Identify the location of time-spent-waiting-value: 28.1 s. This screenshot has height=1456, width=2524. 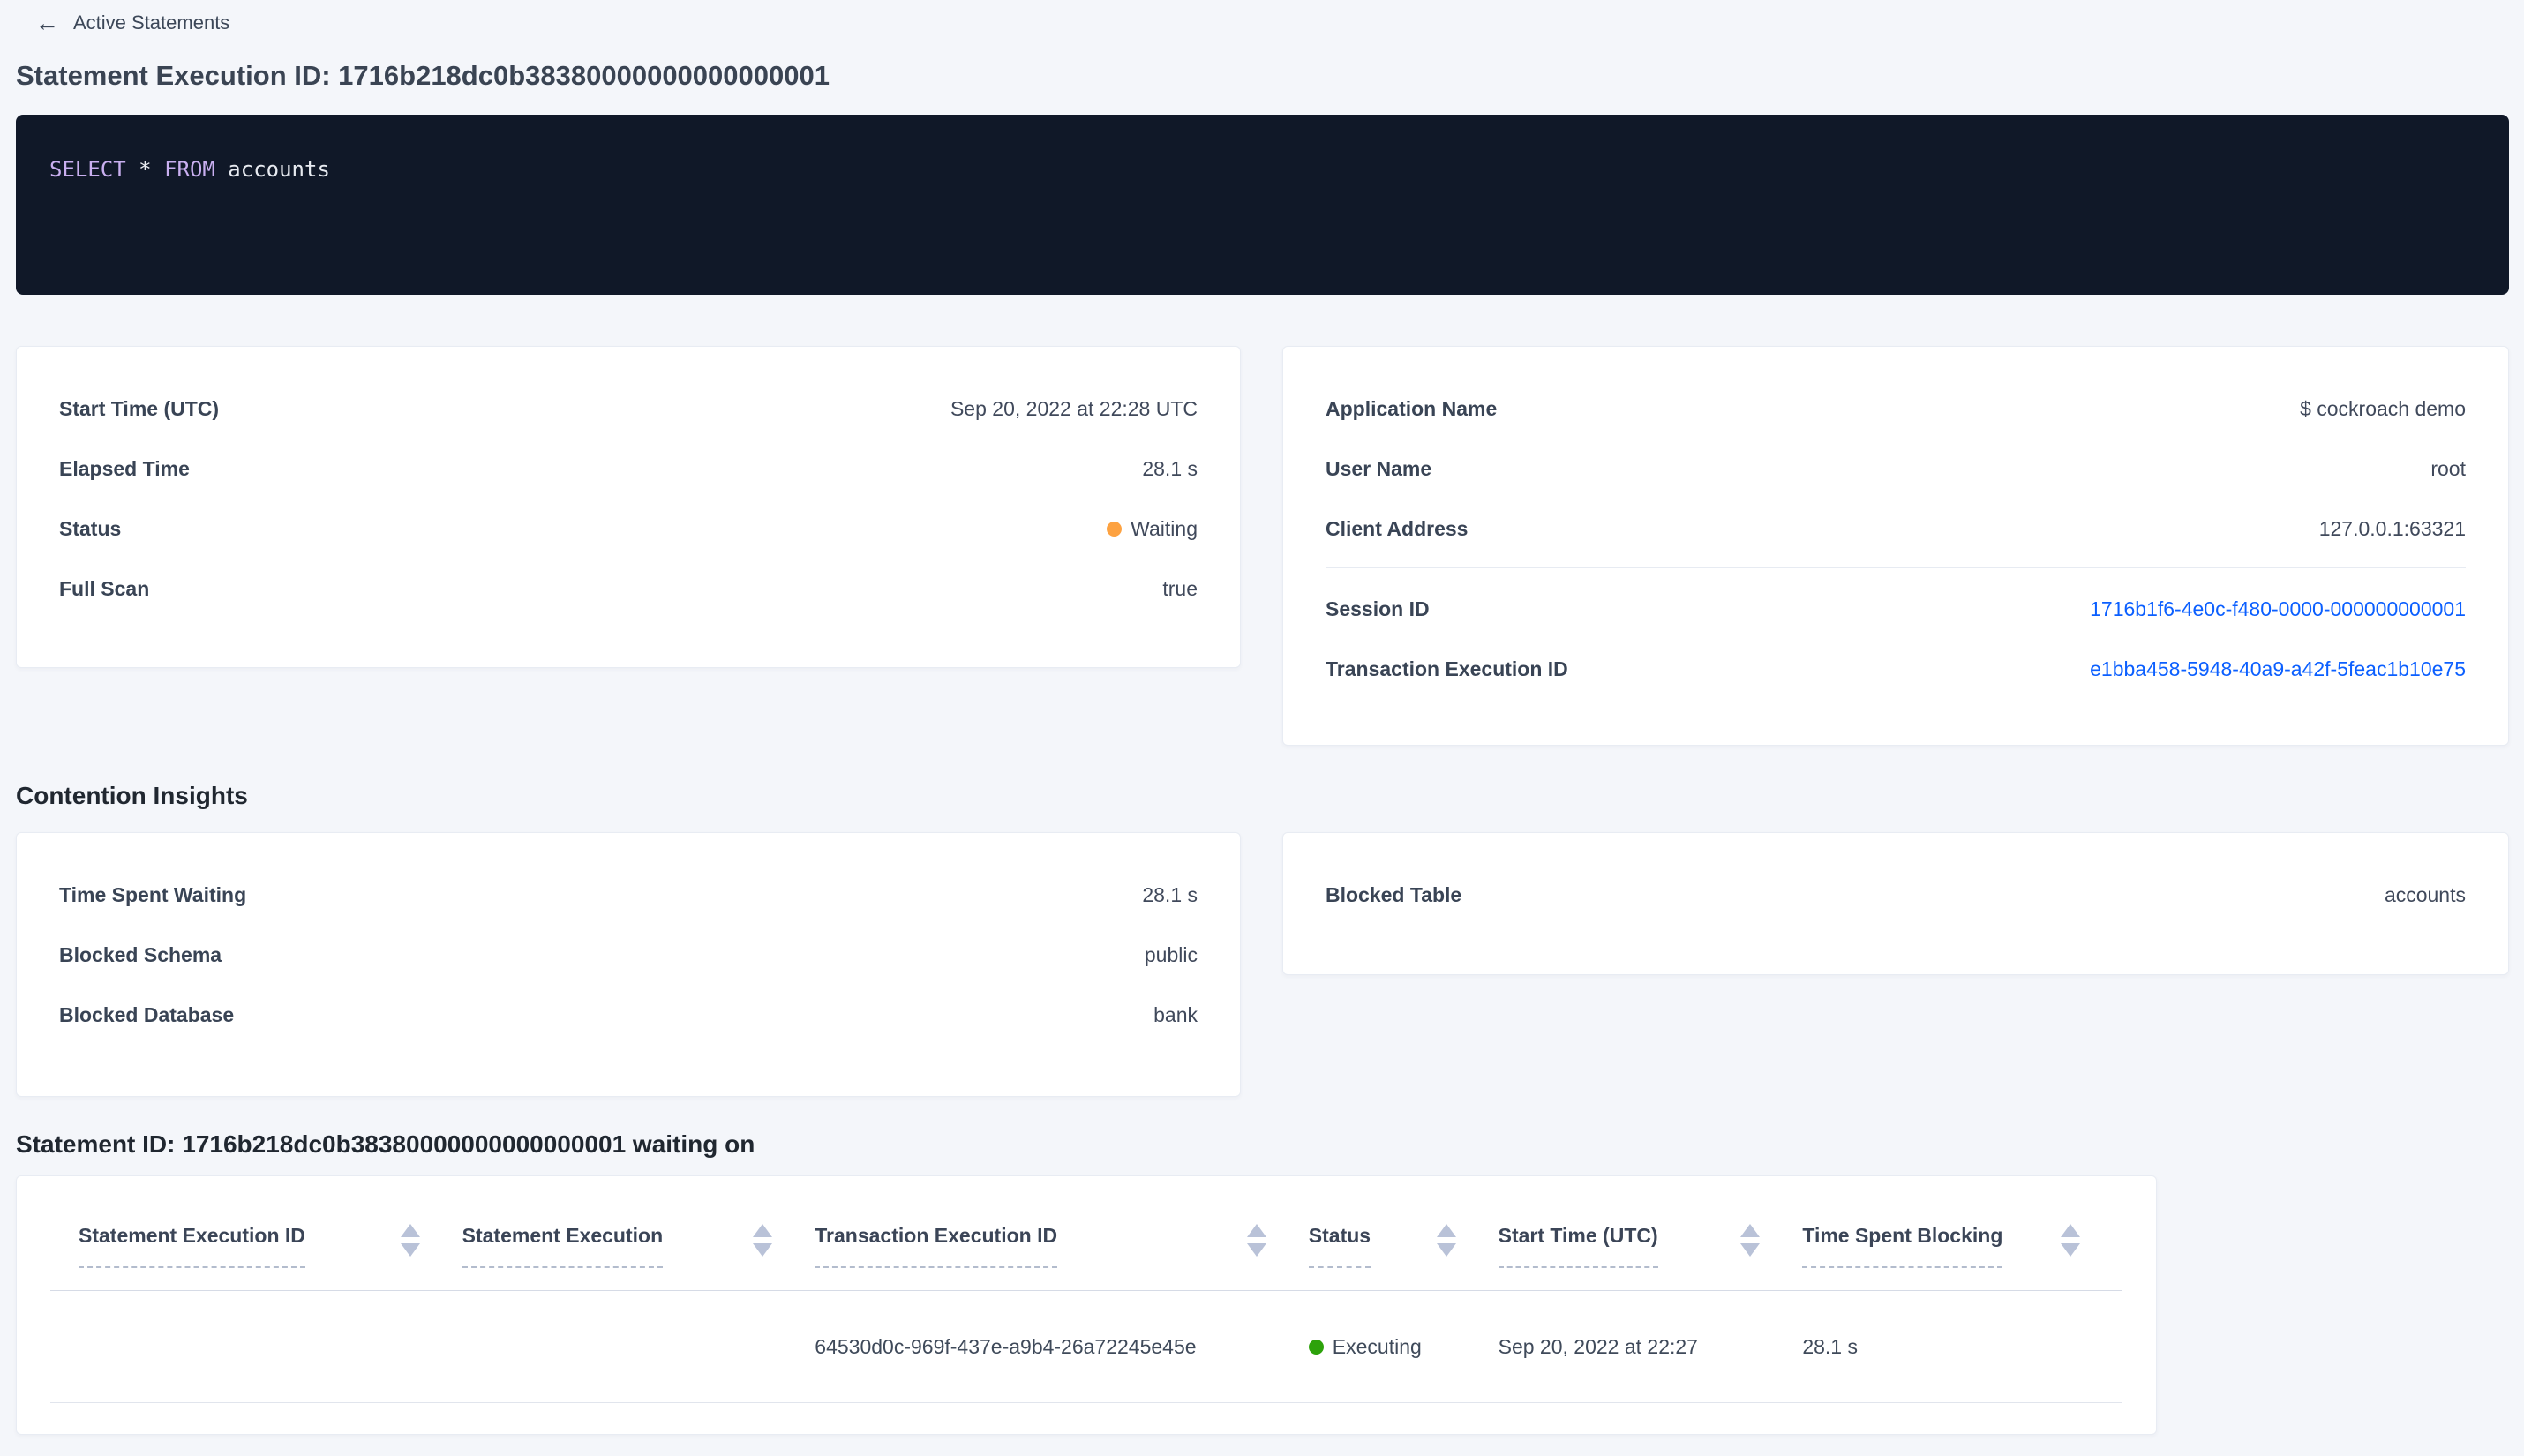
(1170, 894).